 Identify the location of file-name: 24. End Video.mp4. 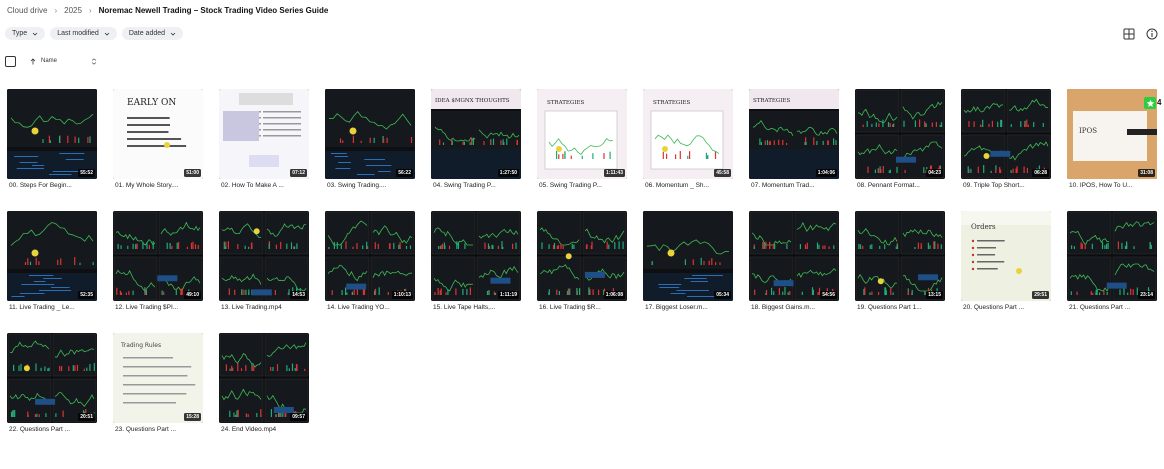
(249, 429).